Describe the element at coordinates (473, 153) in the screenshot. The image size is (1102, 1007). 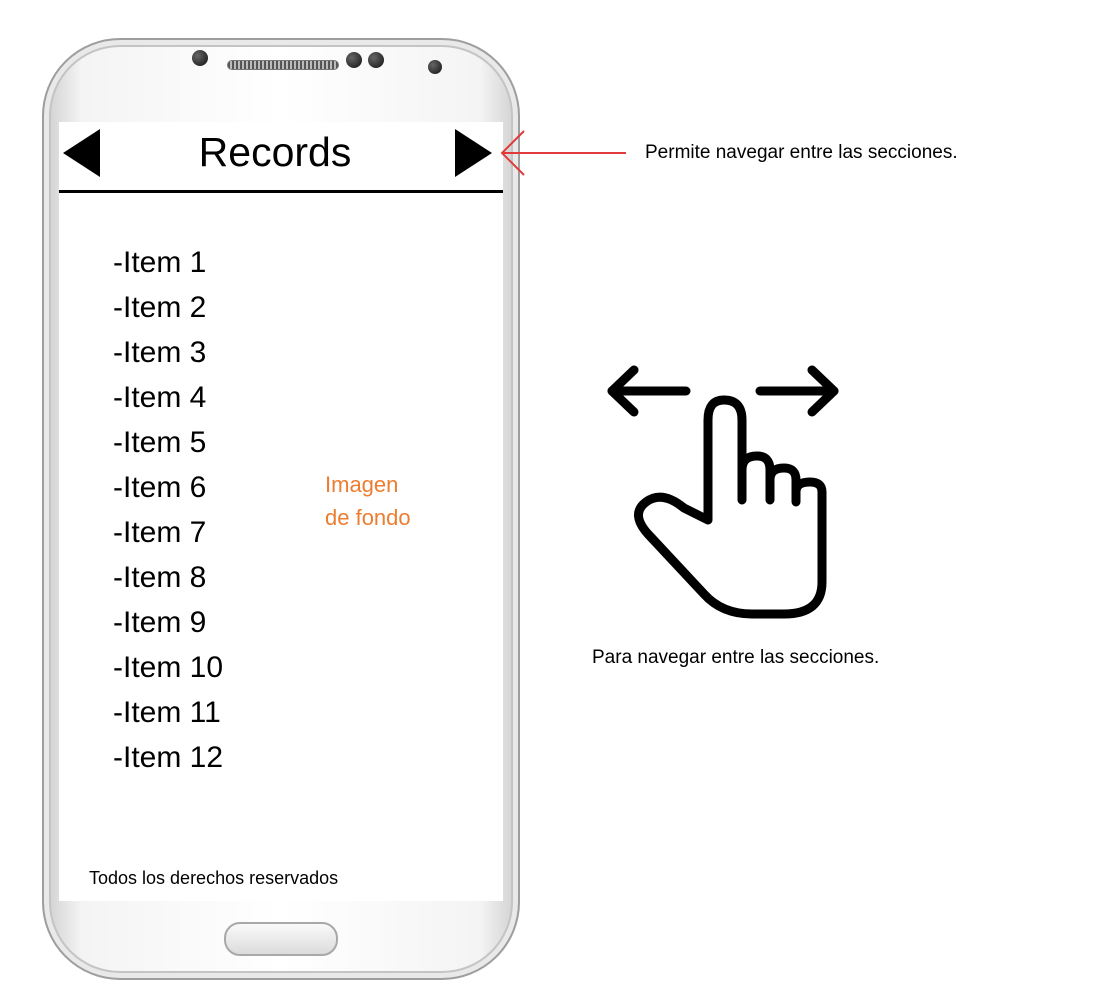
I see `triangle-right-icon` at that location.